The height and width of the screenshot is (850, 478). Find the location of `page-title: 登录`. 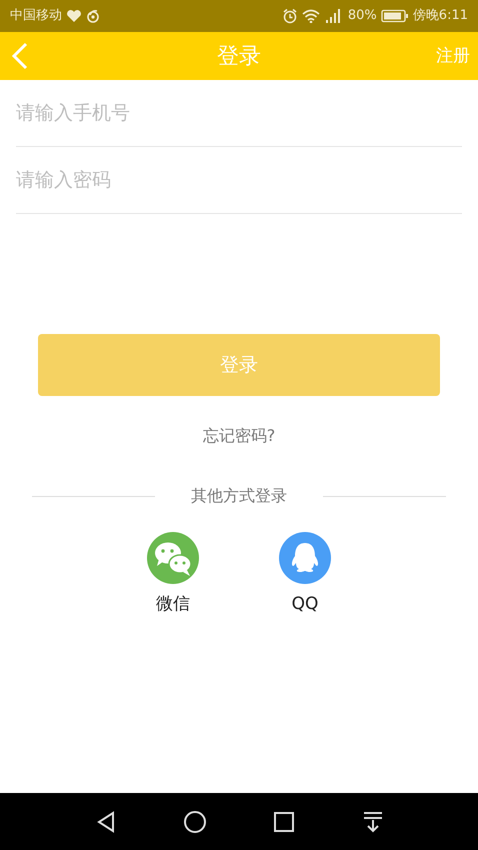

page-title: 登录 is located at coordinates (239, 56).